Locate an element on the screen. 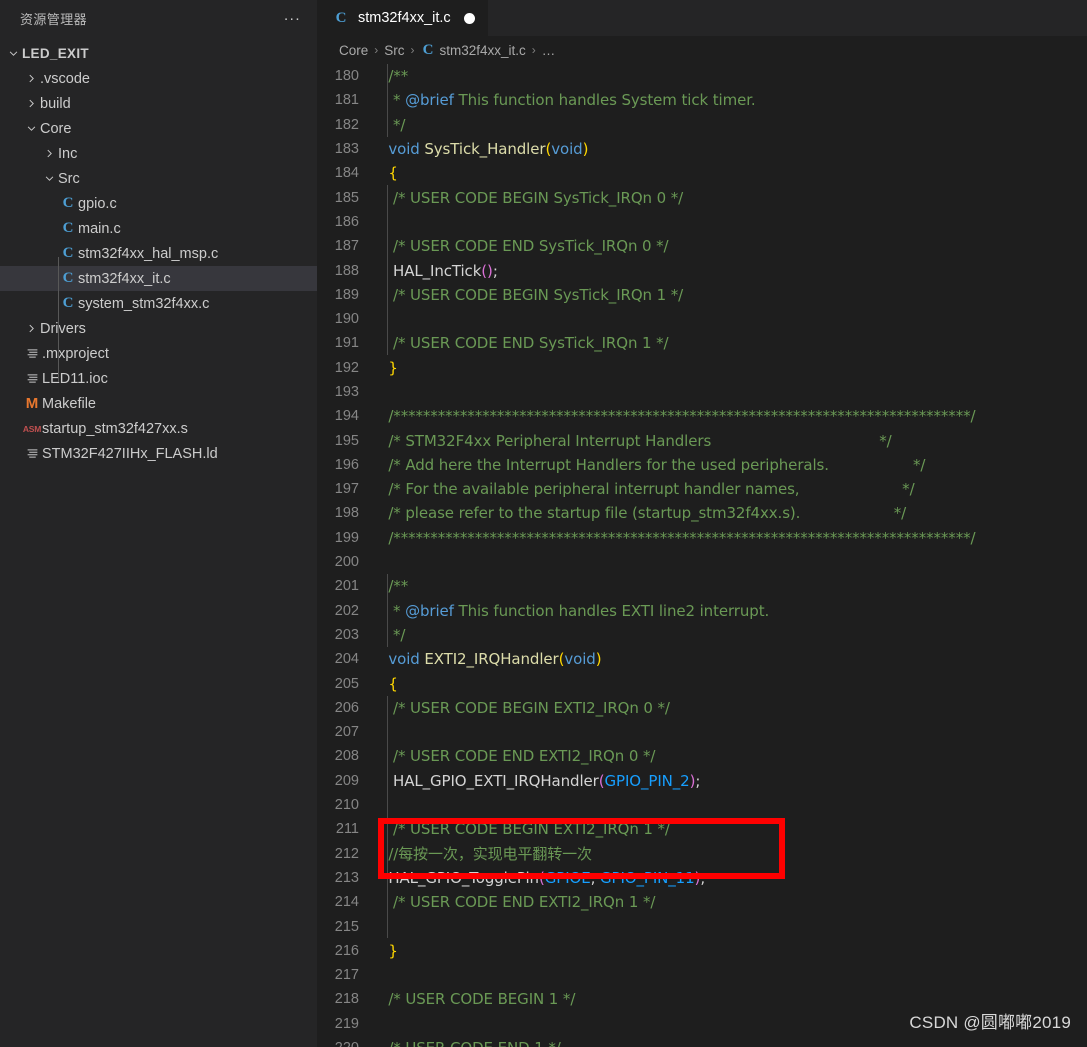 This screenshot has height=1047, width=1087. line-number: 194 is located at coordinates (346, 416).